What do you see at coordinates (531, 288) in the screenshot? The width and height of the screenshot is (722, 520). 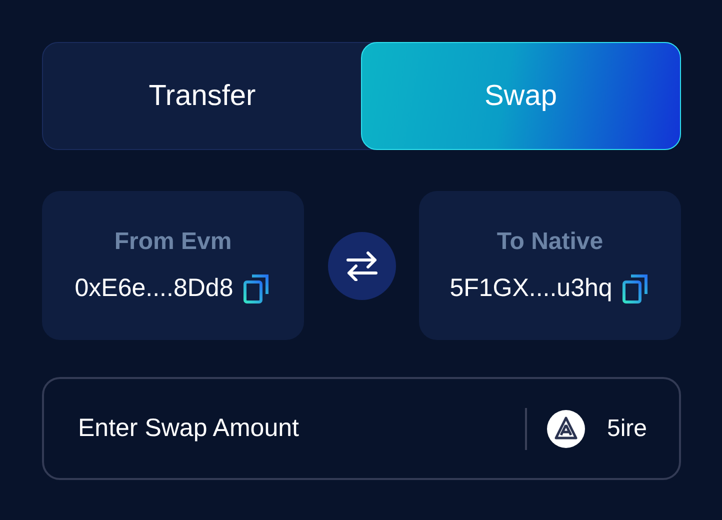 I see `address-text: 5F1GX....u3hq` at bounding box center [531, 288].